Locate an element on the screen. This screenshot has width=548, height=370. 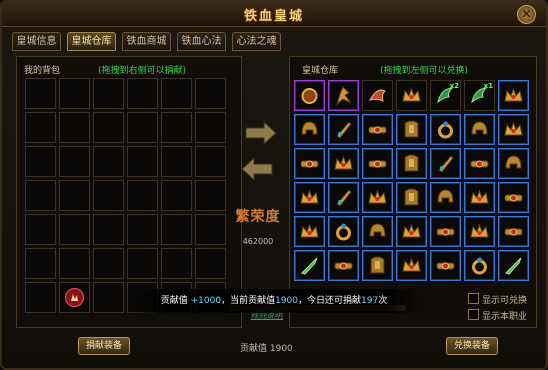
prosperity-value: 462000 is located at coordinates (258, 241).